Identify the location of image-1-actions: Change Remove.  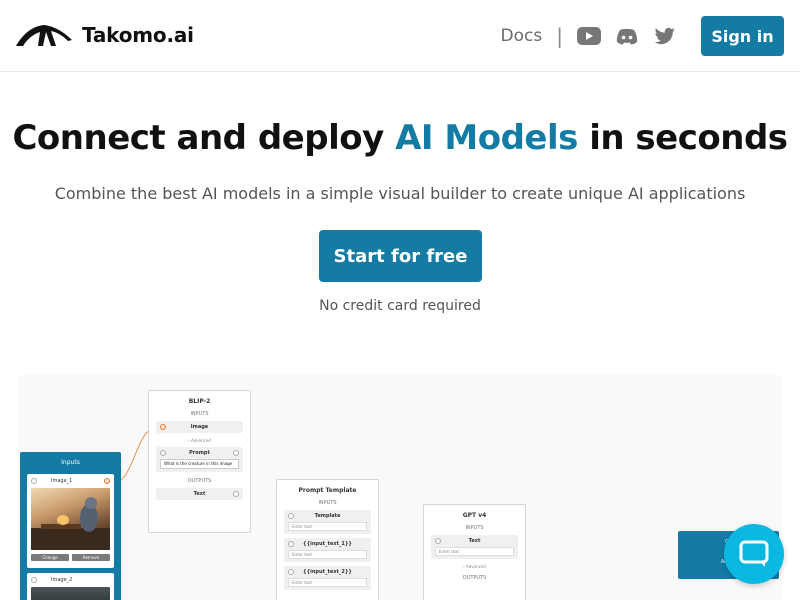
(70, 557).